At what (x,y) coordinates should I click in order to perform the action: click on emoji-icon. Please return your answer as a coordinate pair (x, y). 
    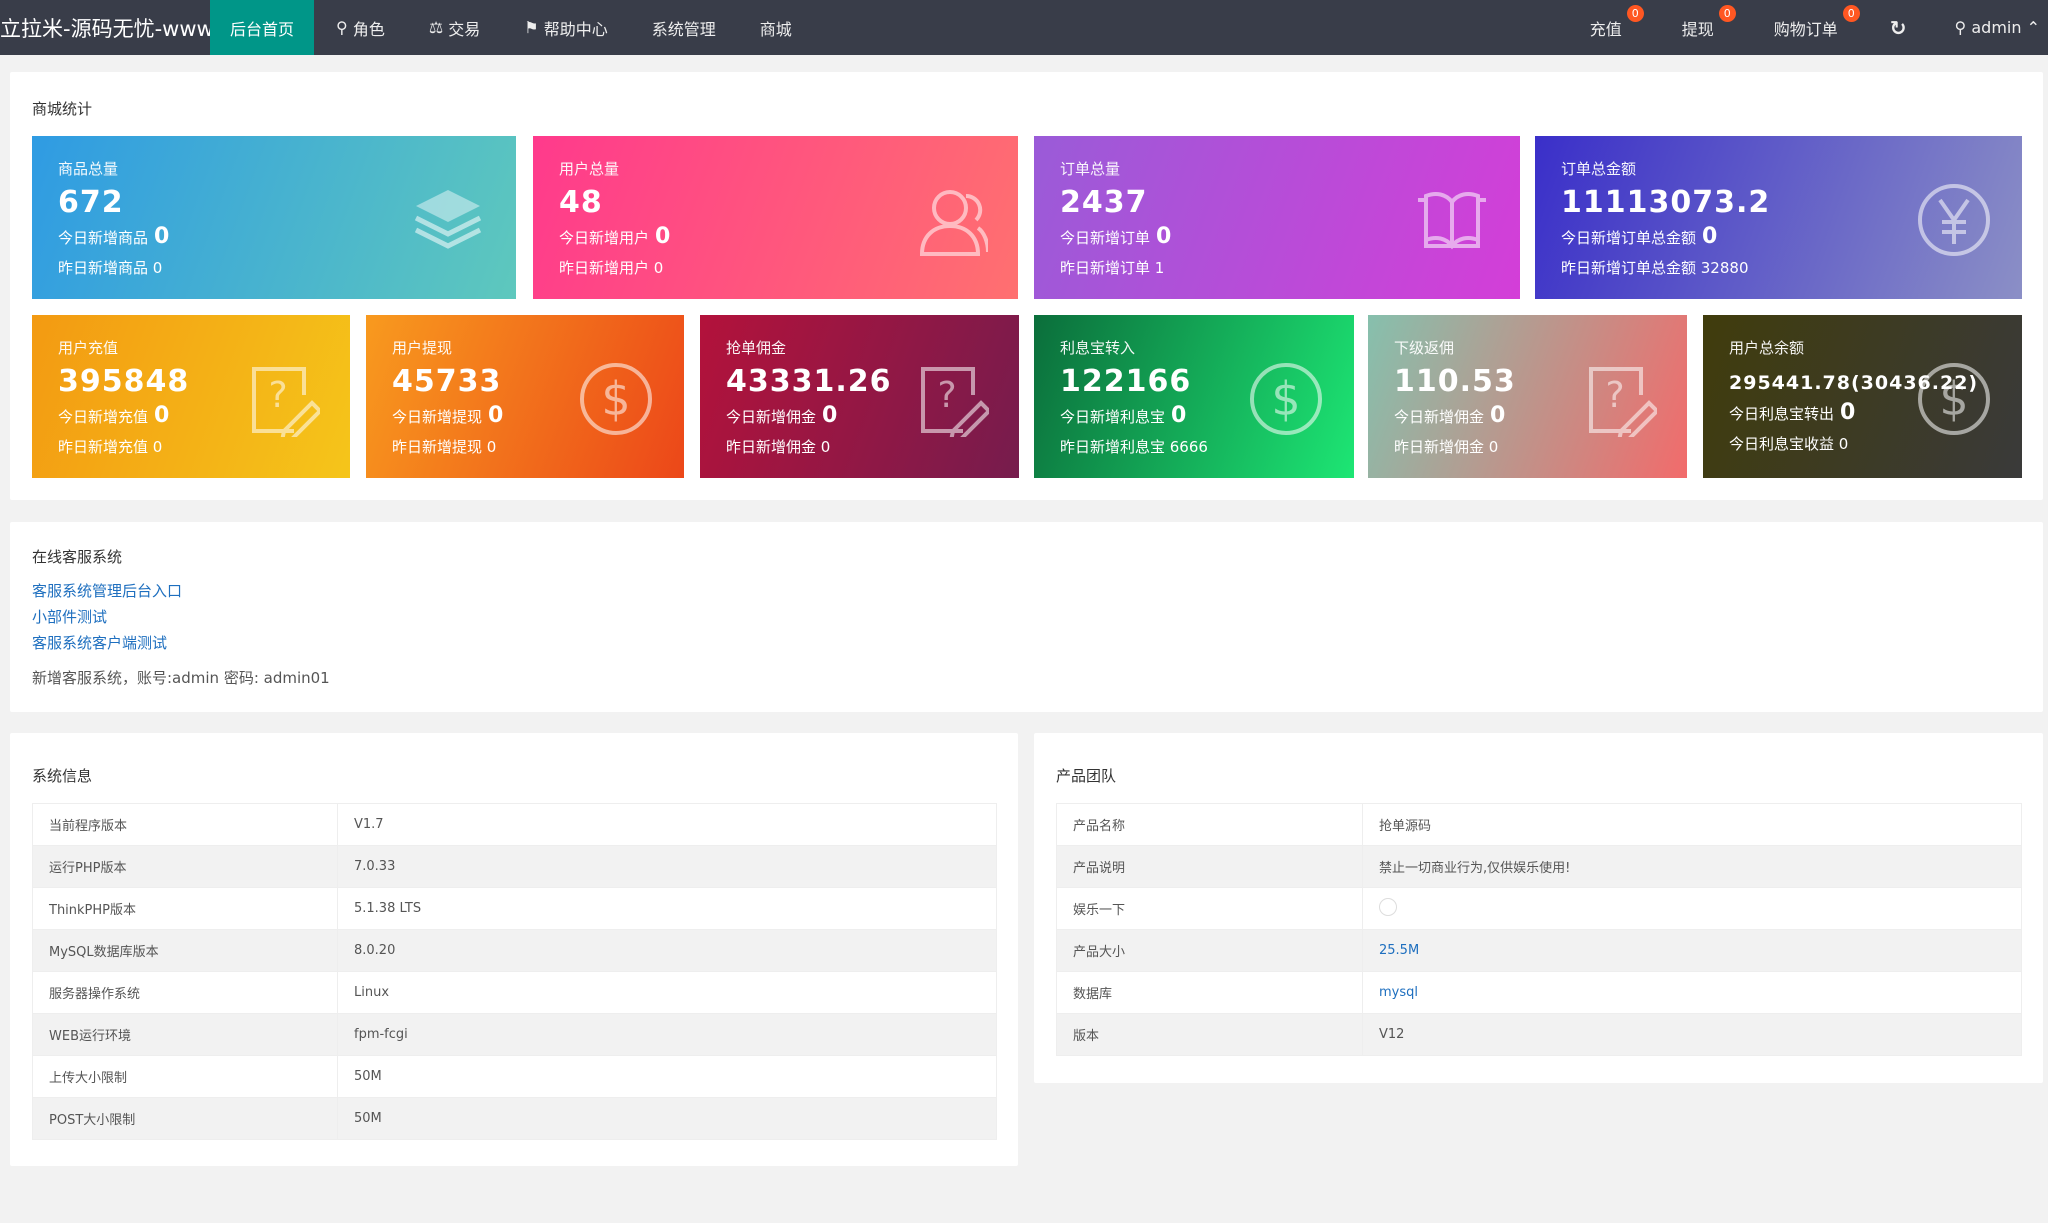
    Looking at the image, I should click on (1388, 906).